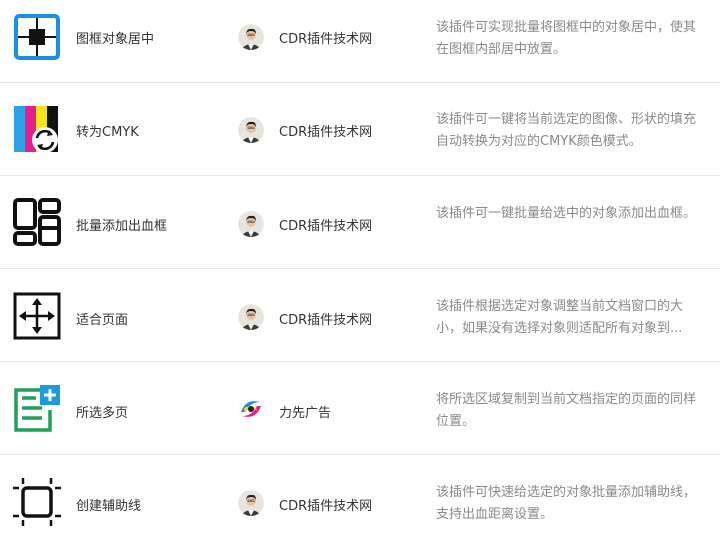 The width and height of the screenshot is (720, 543). What do you see at coordinates (102, 411) in the screenshot?
I see `plugin-name: 所选多页` at bounding box center [102, 411].